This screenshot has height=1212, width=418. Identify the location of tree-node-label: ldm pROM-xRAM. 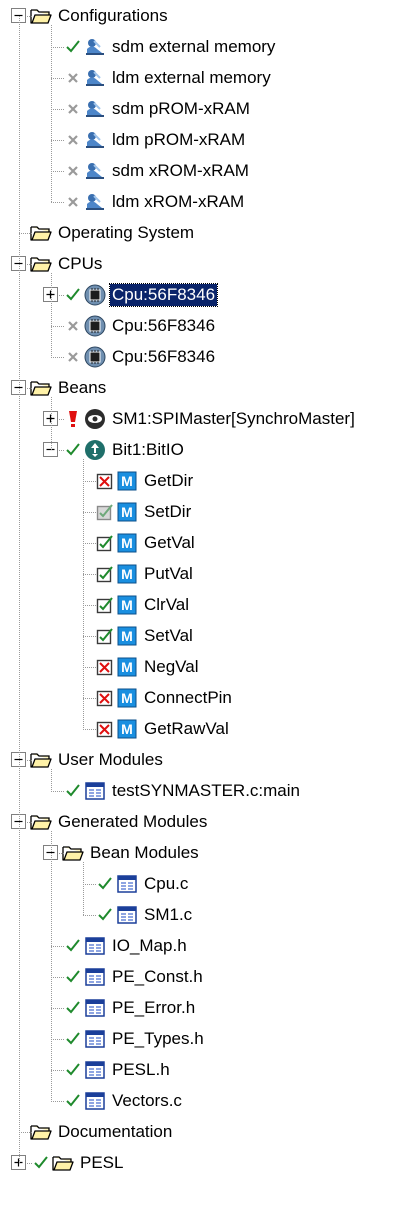
(178, 140).